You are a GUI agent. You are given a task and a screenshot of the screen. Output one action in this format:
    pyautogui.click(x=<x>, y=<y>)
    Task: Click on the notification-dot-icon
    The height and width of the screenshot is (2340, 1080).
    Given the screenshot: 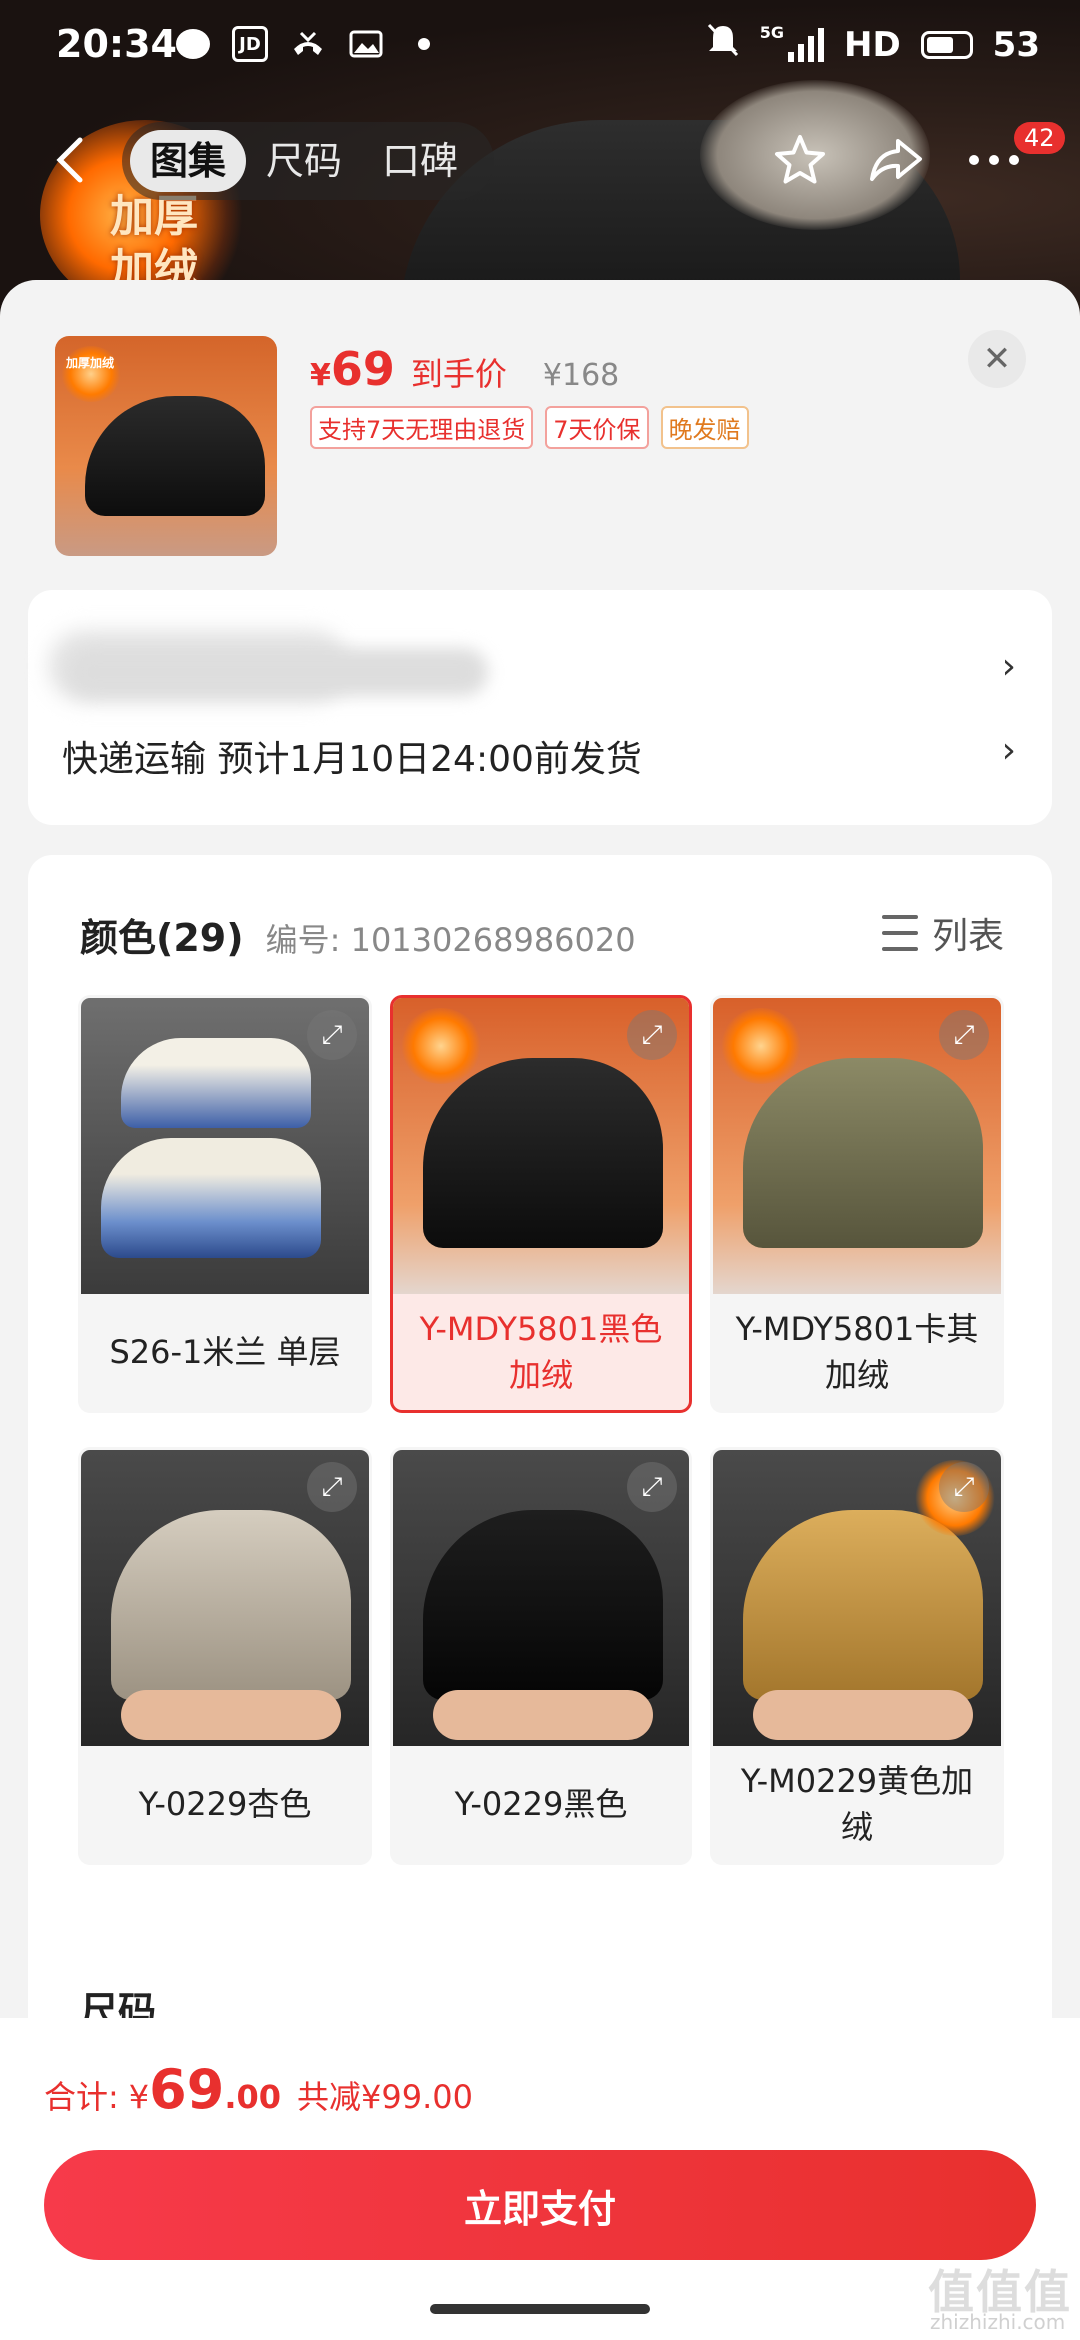 What is the action you would take?
    pyautogui.click(x=424, y=44)
    